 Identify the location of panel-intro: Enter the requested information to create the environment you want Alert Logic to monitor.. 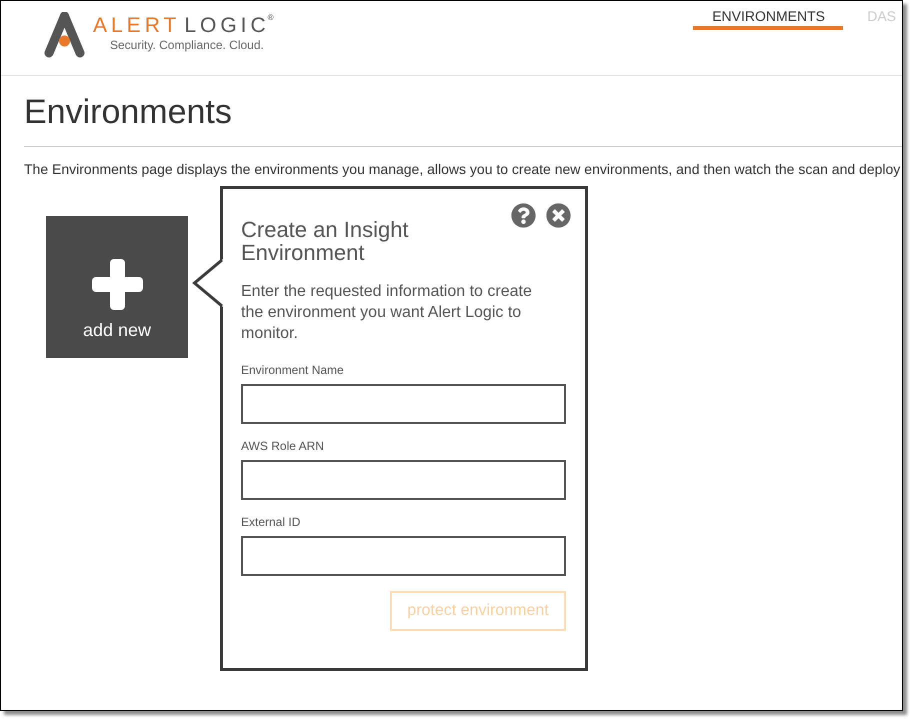
(387, 313).